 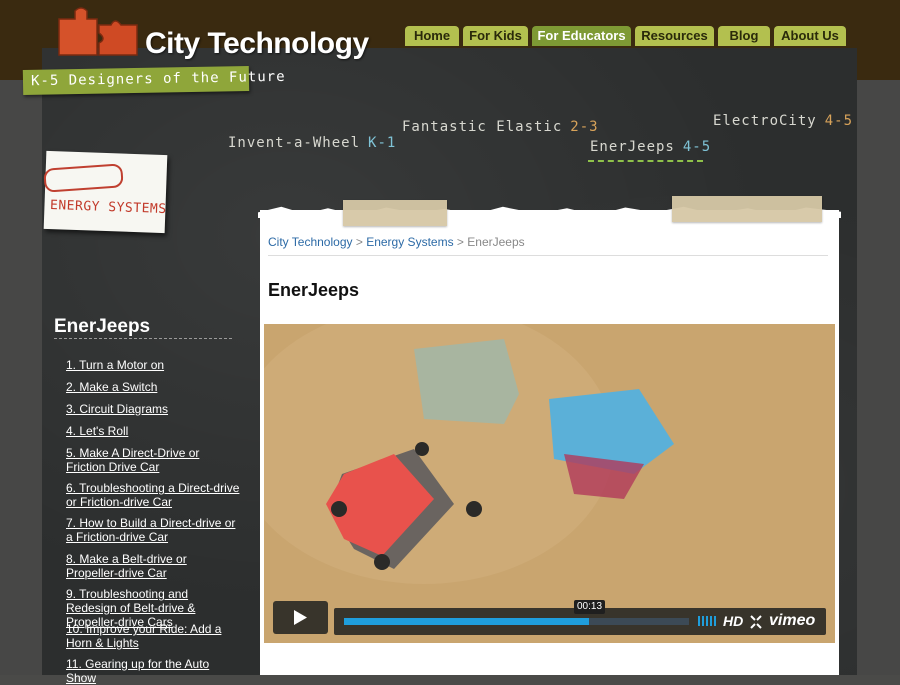 I want to click on unit-name: Invent-a-Wheel, so click(x=294, y=143).